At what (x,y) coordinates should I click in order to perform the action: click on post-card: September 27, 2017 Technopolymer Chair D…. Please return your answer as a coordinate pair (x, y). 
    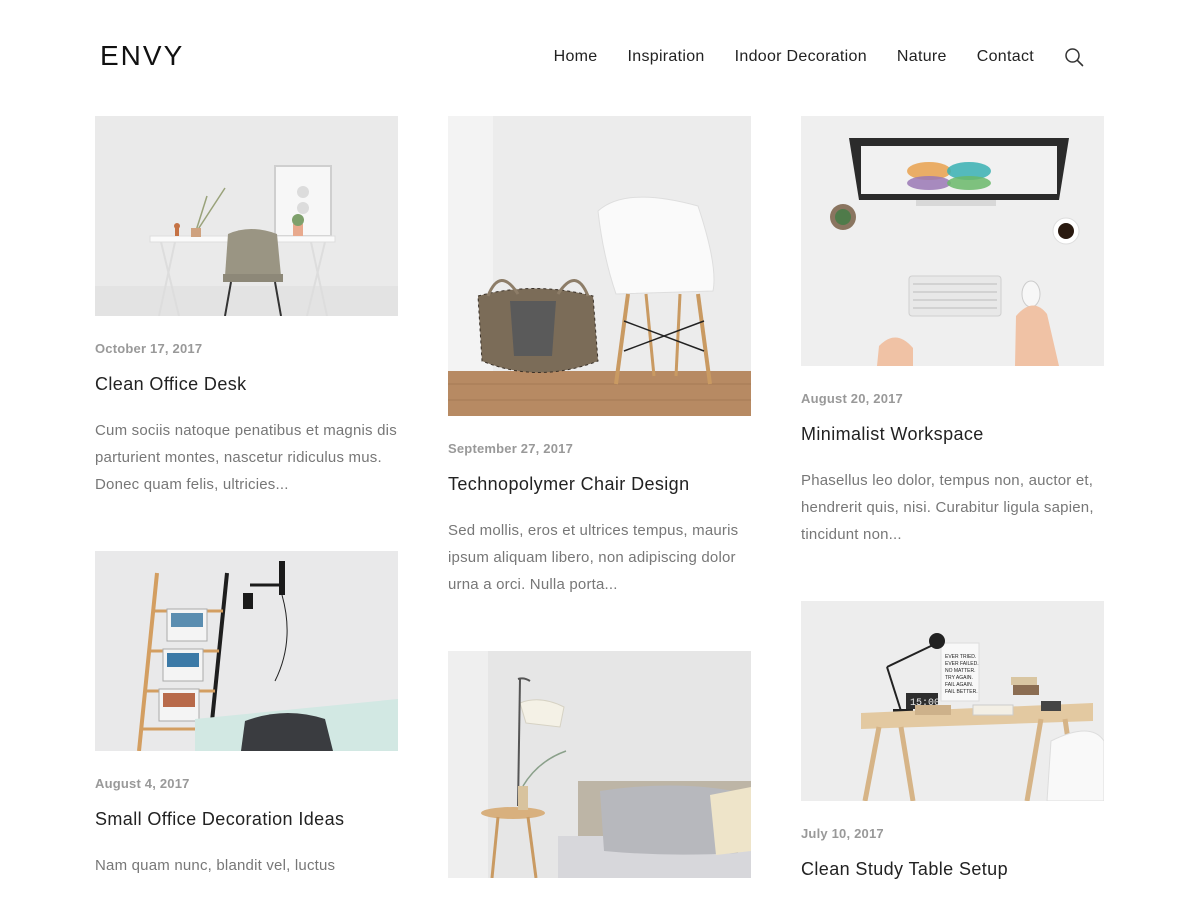
    Looking at the image, I should click on (599, 357).